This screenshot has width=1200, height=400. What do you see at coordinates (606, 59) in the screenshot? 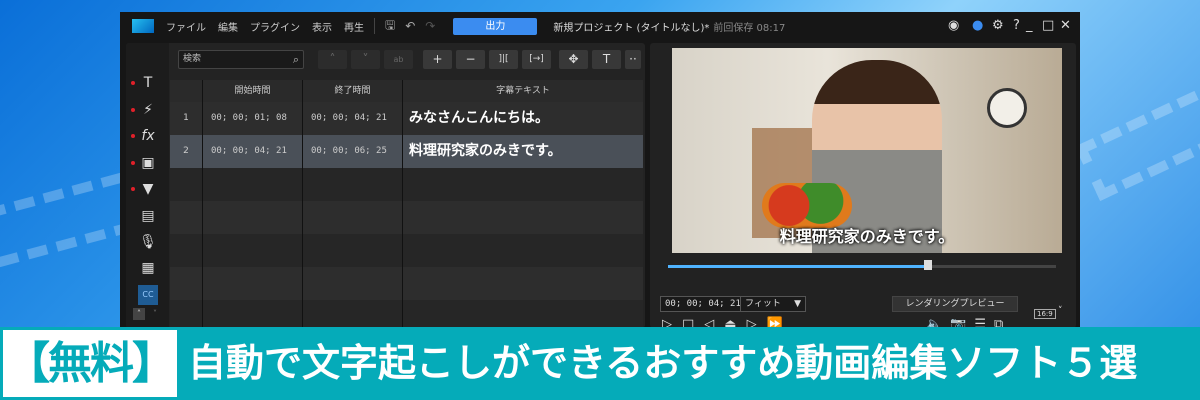
I see `text-format-button: T` at bounding box center [606, 59].